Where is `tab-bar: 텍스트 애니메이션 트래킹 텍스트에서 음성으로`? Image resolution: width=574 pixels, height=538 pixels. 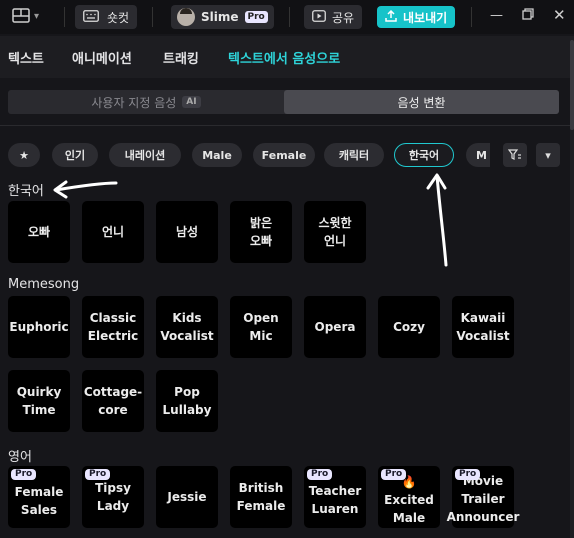
tab-bar: 텍스트 애니메이션 트래킹 텍스트에서 음성으로 is located at coordinates (287, 57).